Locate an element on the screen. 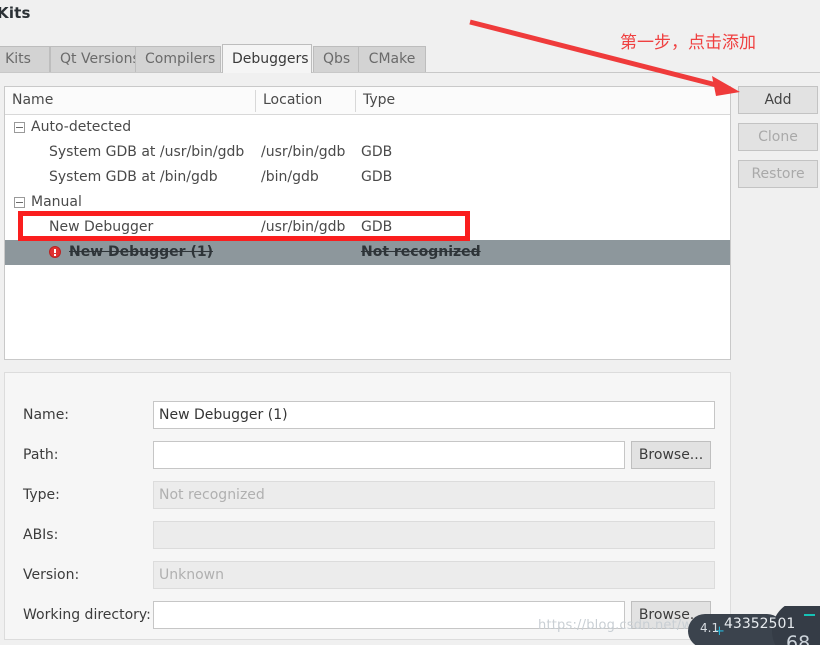 The height and width of the screenshot is (645, 820). form-row-name: Name: New Debugger (1) is located at coordinates (368, 415).